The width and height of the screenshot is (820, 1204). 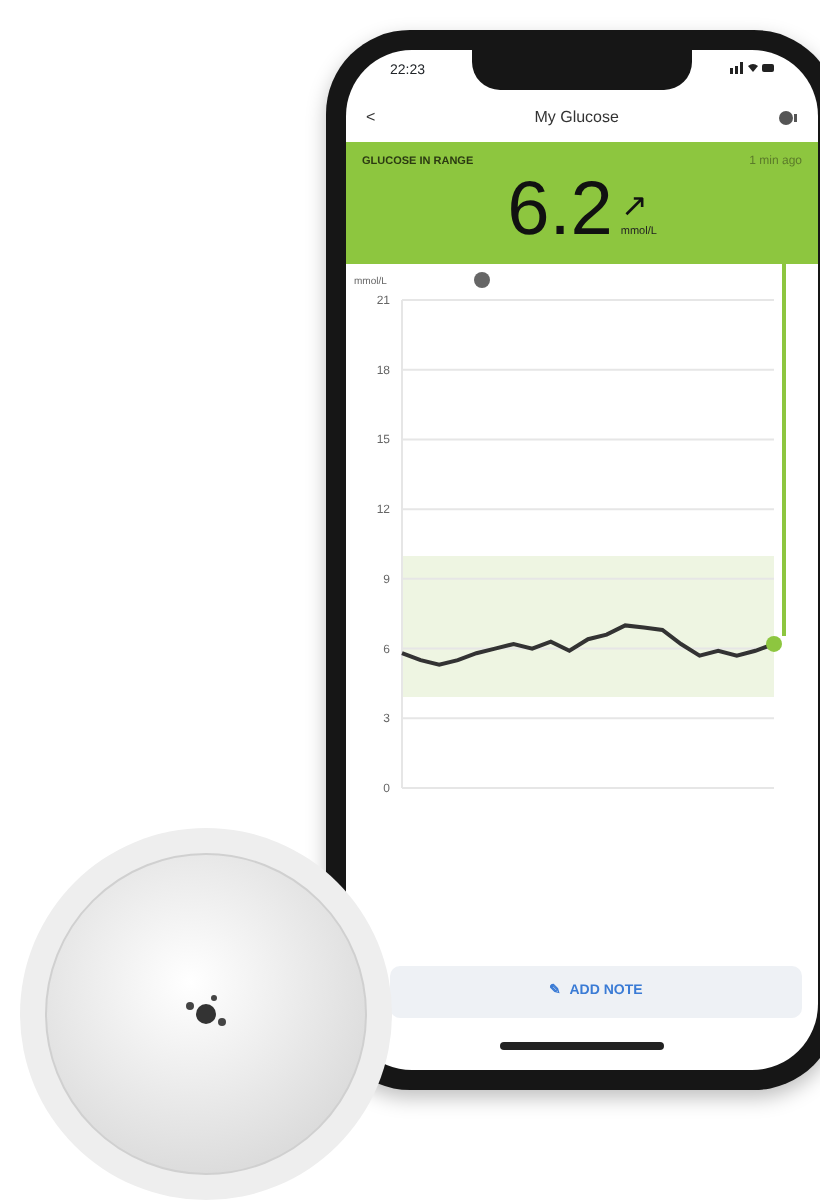 What do you see at coordinates (576, 118) in the screenshot?
I see `screen-title: My Glucose` at bounding box center [576, 118].